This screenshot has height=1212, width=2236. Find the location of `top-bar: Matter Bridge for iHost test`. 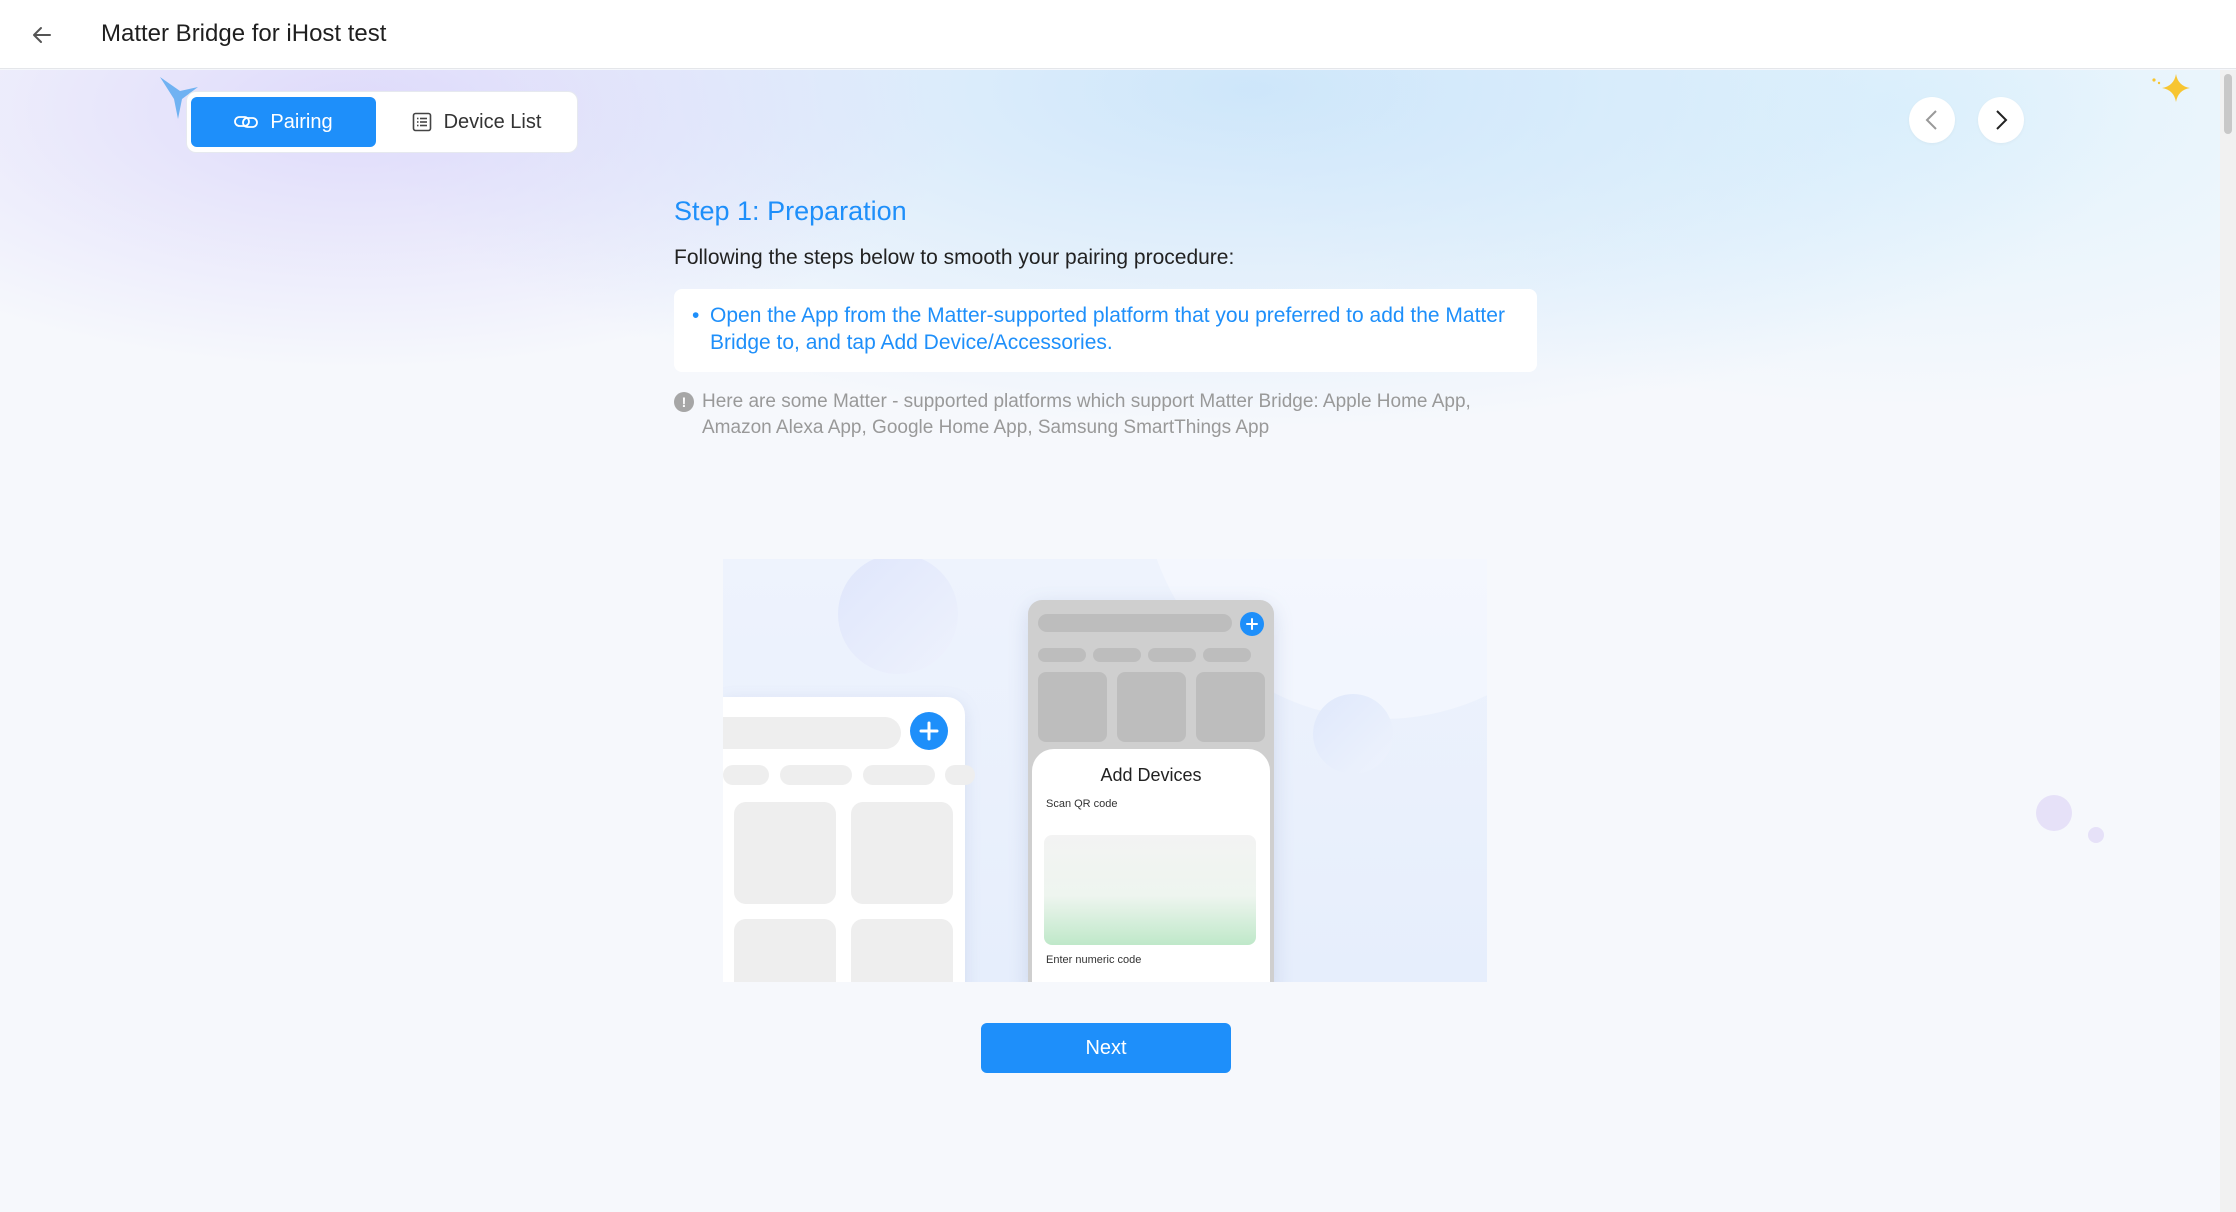

top-bar: Matter Bridge for iHost test is located at coordinates (1118, 34).